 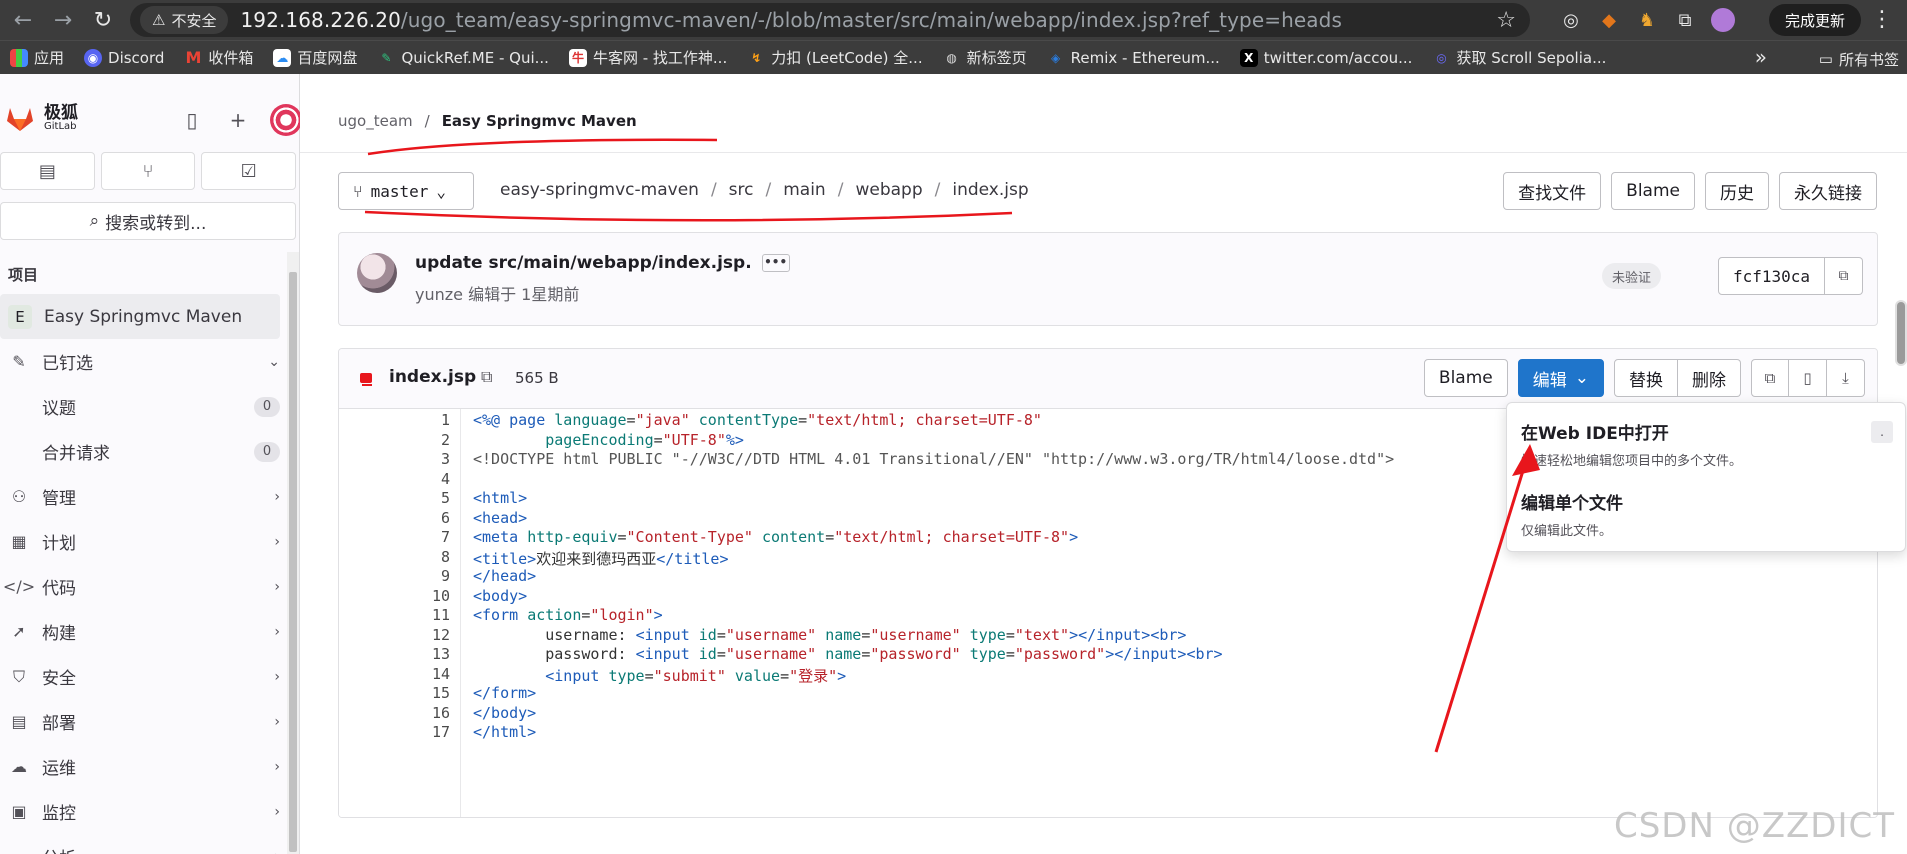 I want to click on update-button: 完成更新, so click(x=1814, y=20).